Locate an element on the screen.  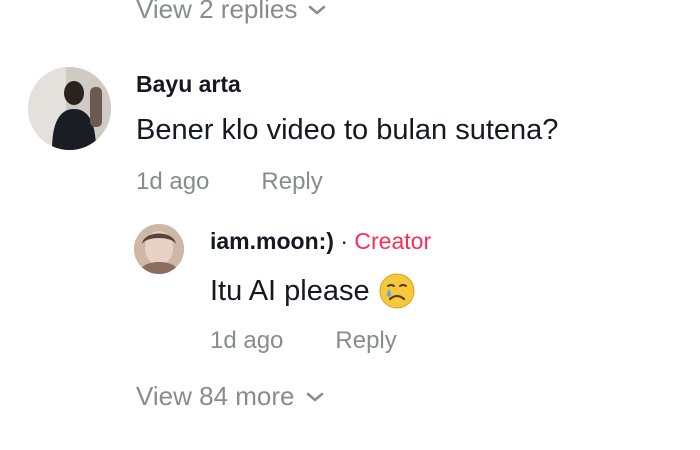
view-replies-link: View 2 replies is located at coordinates (231, 12).